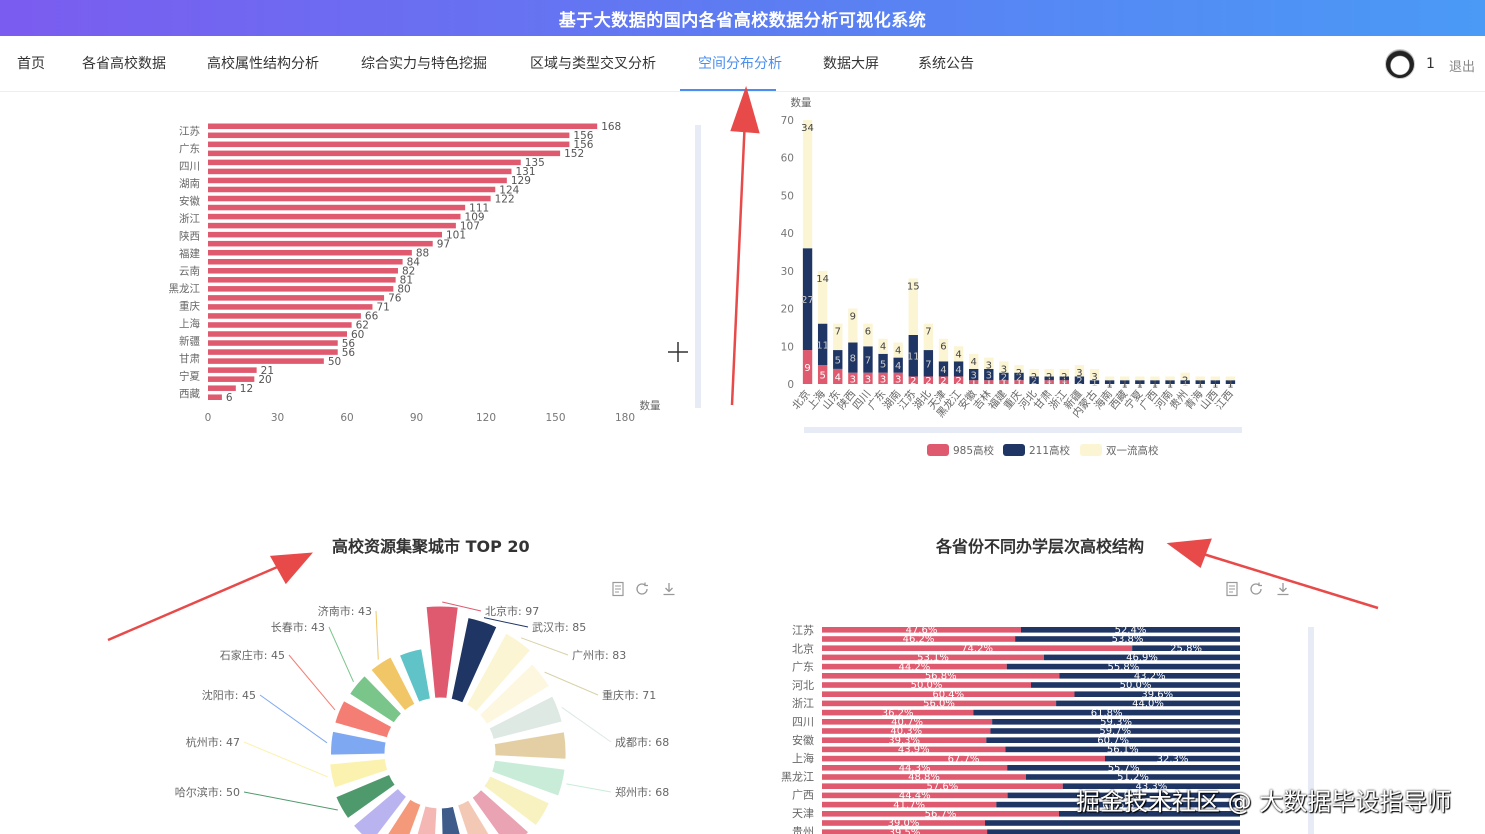 The height and width of the screenshot is (834, 1485). Describe the element at coordinates (742, 20) in the screenshot. I see `app-title: 基于大数据的国内各省高校数据分析可视化系统` at that location.